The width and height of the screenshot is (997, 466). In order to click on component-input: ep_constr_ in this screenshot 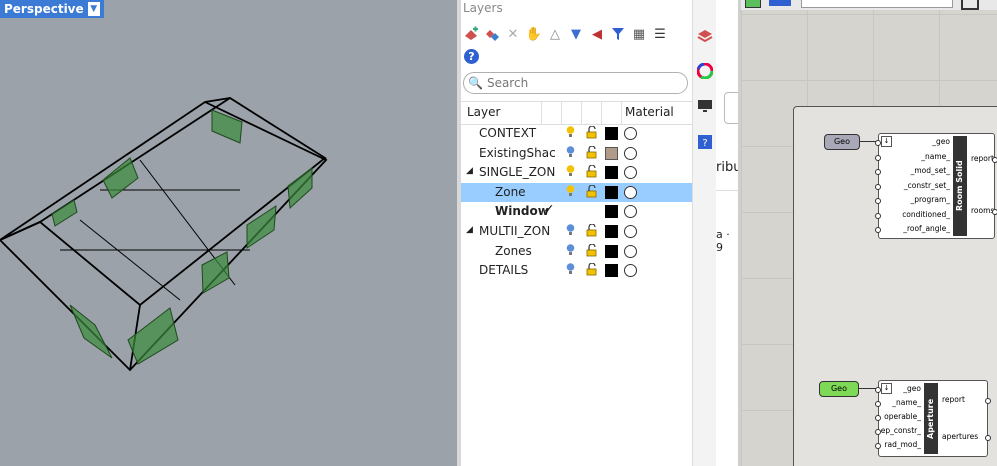, I will do `click(900, 430)`.